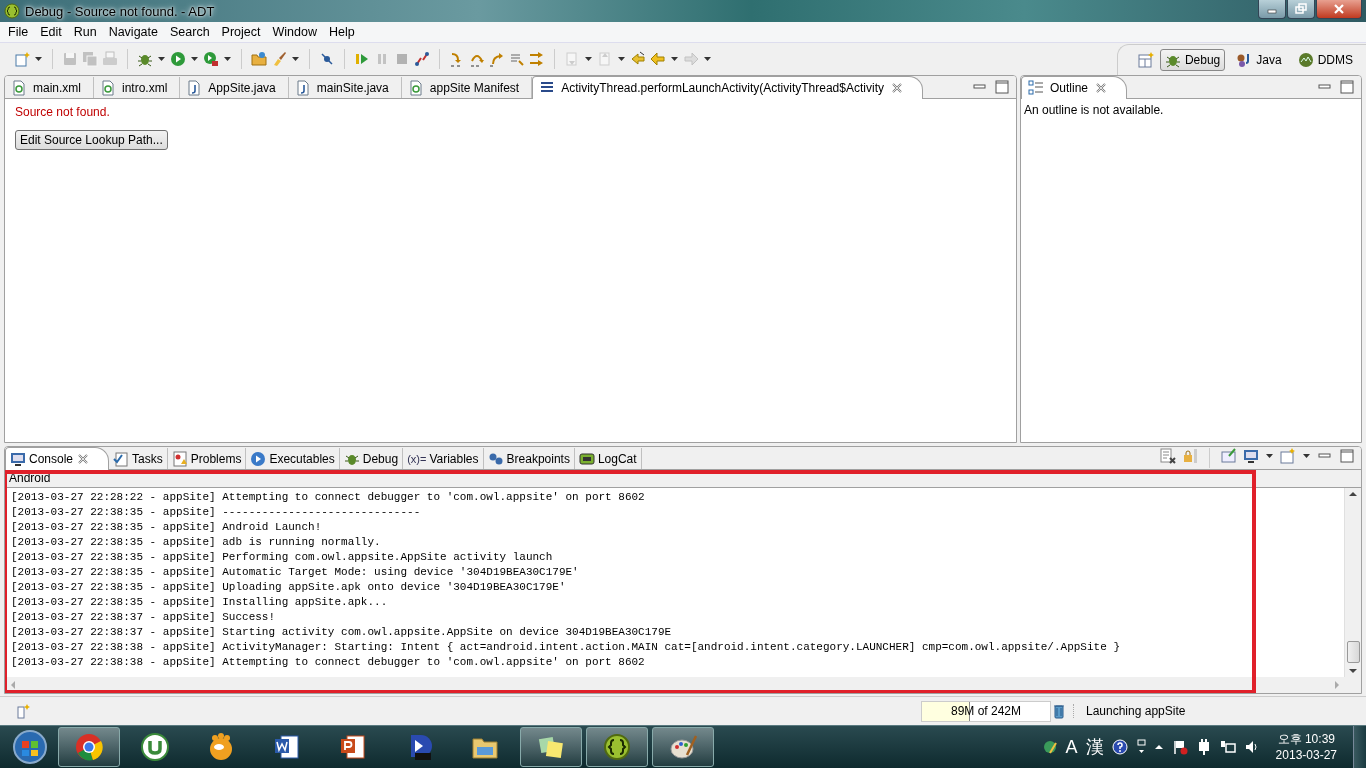 Image resolution: width=1366 pixels, height=768 pixels. I want to click on pin-console-icon, so click(1229, 456).